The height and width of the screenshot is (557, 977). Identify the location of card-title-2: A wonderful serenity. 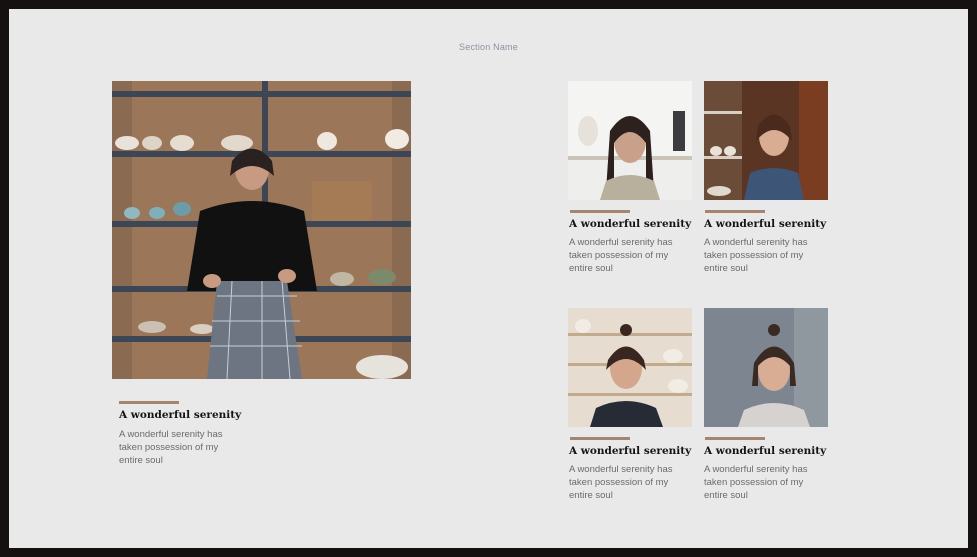
(765, 224).